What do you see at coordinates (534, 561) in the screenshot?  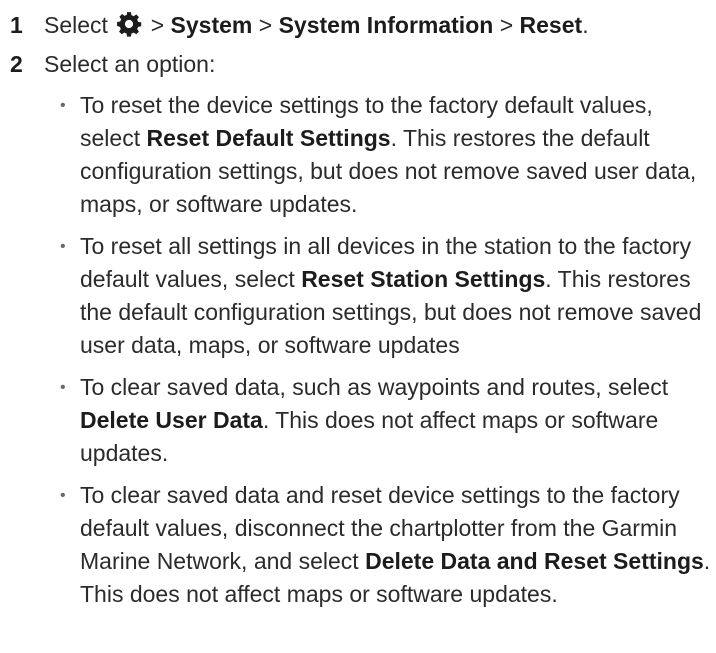 I see `option-label: Delete Data and Reset Settings` at bounding box center [534, 561].